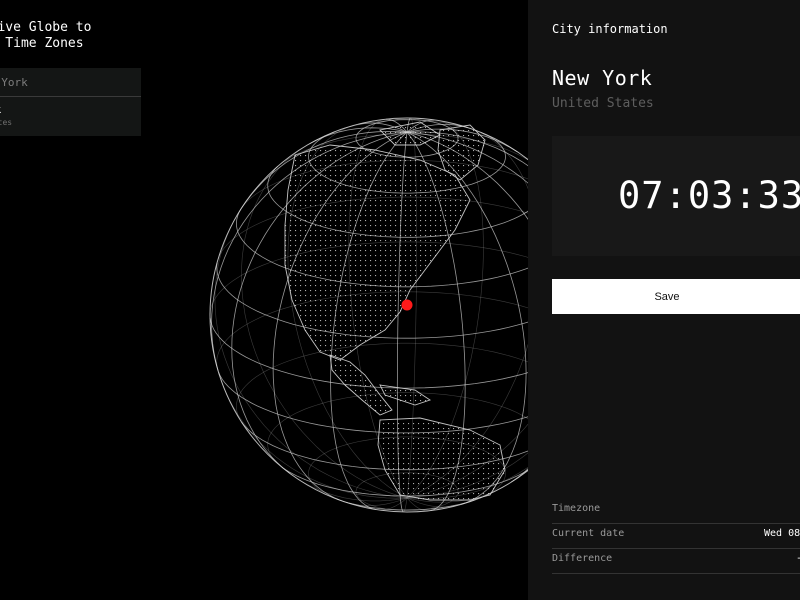 The height and width of the screenshot is (600, 800). What do you see at coordinates (782, 533) in the screenshot?
I see `current-date-value: Wed 08` at bounding box center [782, 533].